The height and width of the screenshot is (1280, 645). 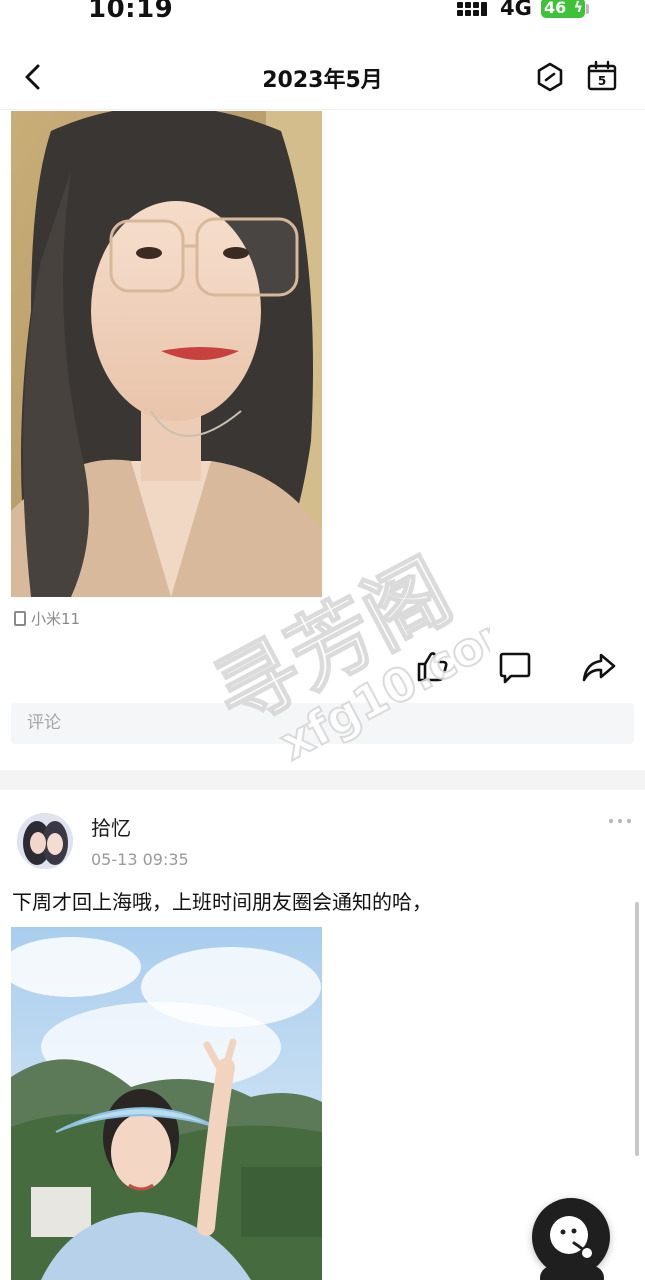 I want to click on battery-icon: 46 ϟ, so click(x=563, y=9).